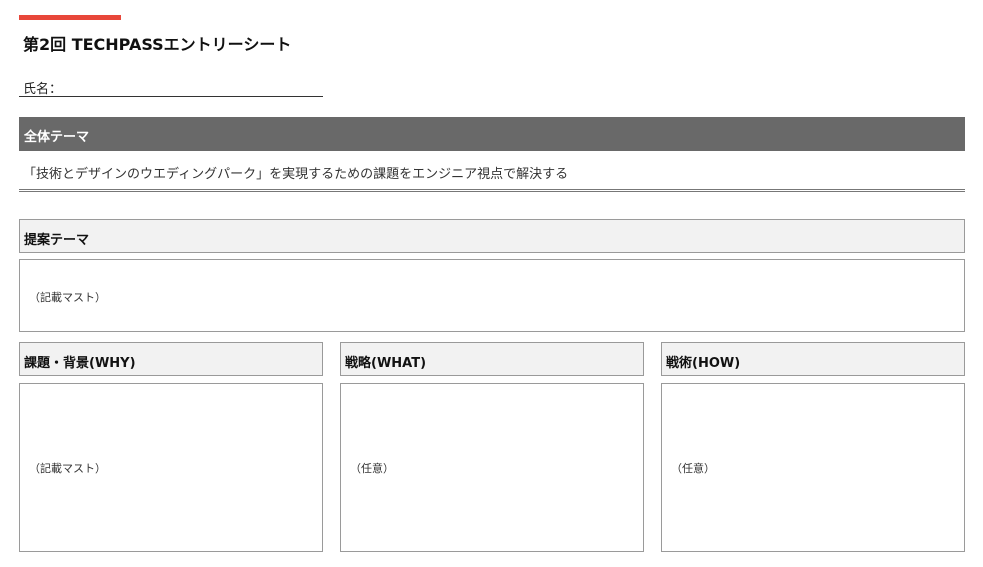 The image size is (983, 567). I want to click on why-header: 課題・背景(WHY), so click(171, 359).